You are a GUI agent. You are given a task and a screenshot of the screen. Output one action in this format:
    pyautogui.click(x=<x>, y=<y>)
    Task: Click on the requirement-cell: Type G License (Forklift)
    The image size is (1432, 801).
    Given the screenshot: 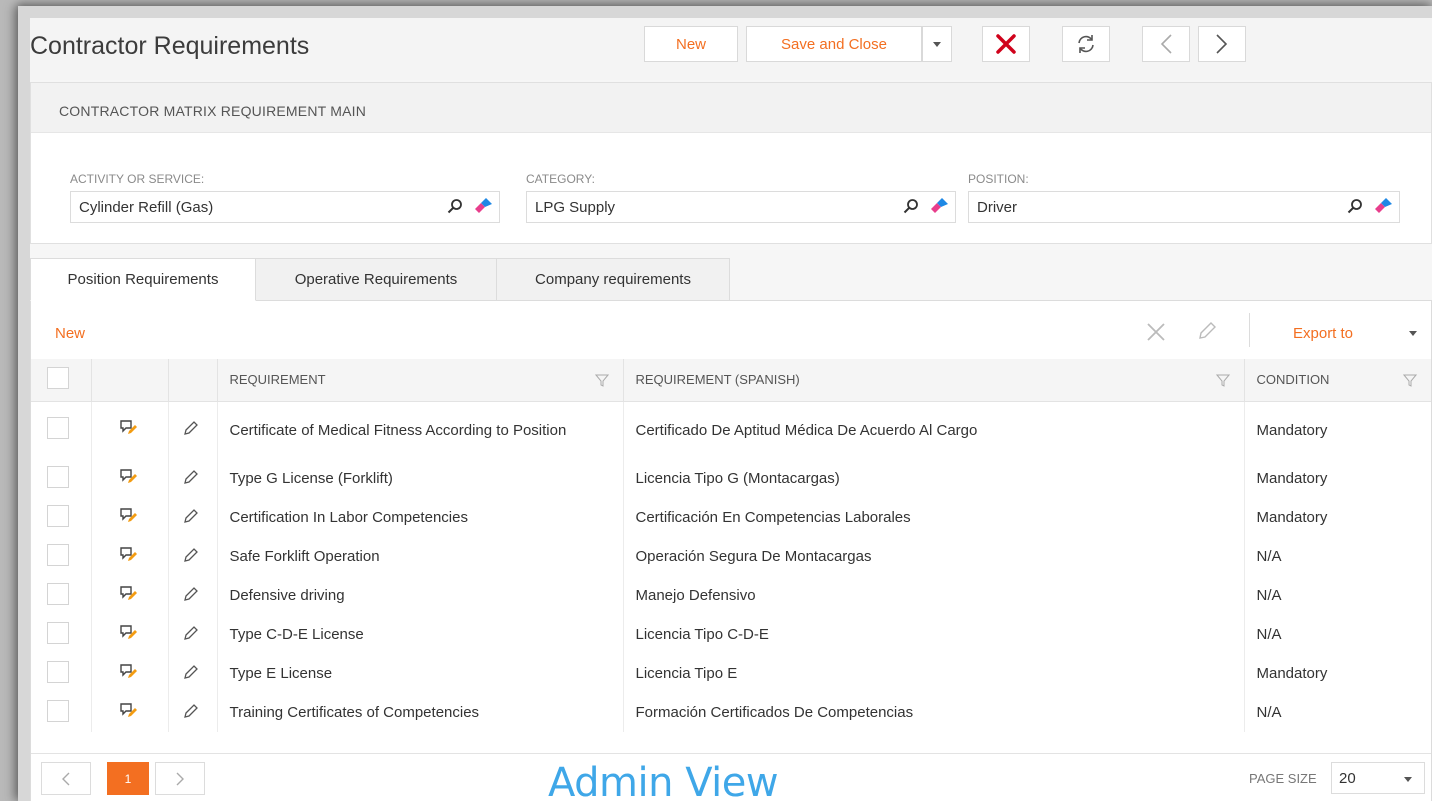 What is the action you would take?
    pyautogui.click(x=420, y=478)
    